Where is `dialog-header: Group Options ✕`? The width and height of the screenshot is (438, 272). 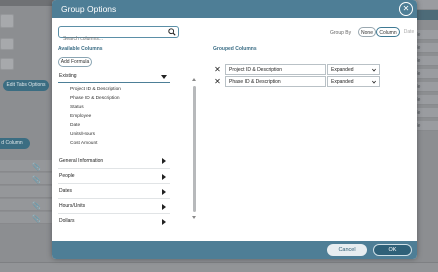 dialog-header: Group Options ✕ is located at coordinates (234, 9).